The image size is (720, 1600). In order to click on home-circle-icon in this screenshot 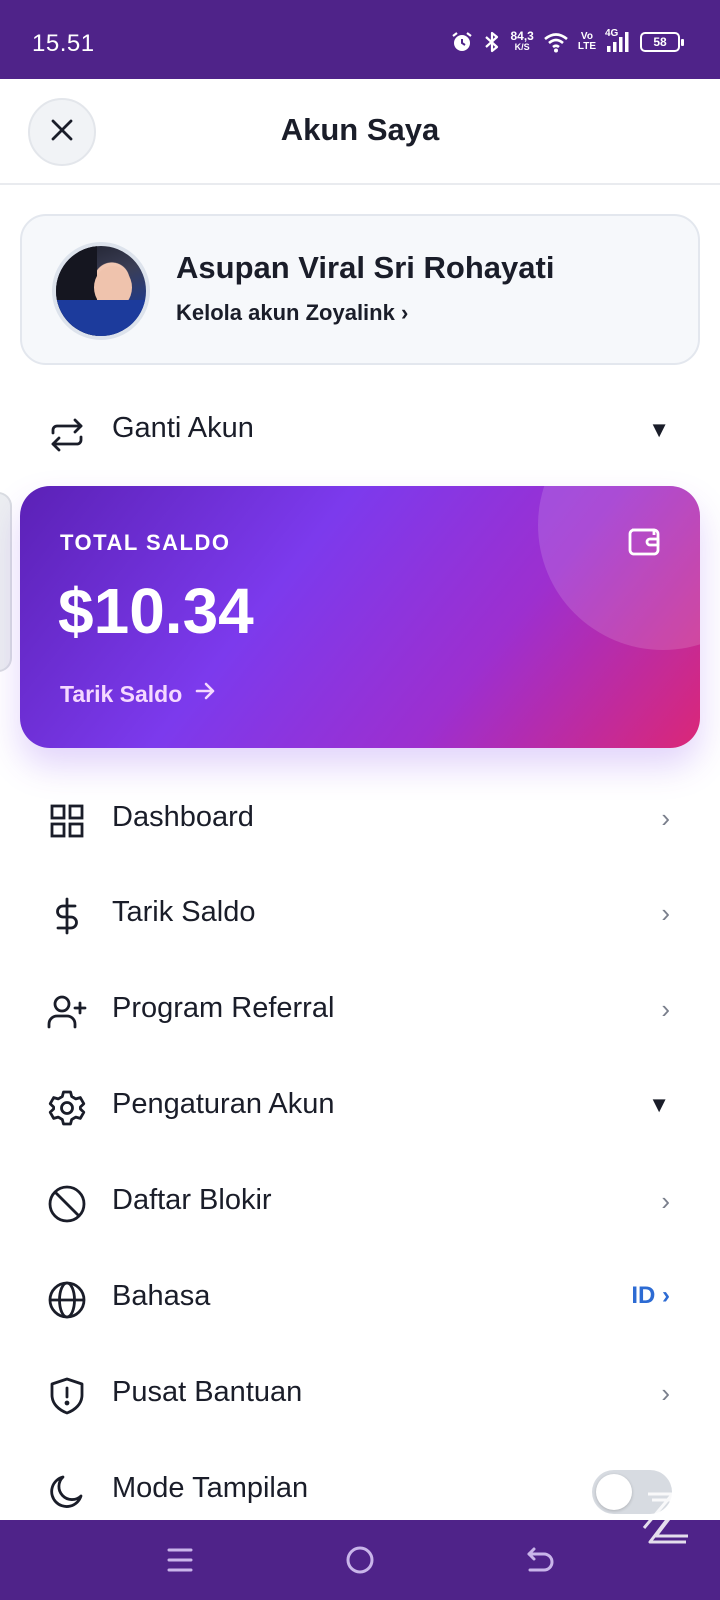, I will do `click(360, 1562)`.